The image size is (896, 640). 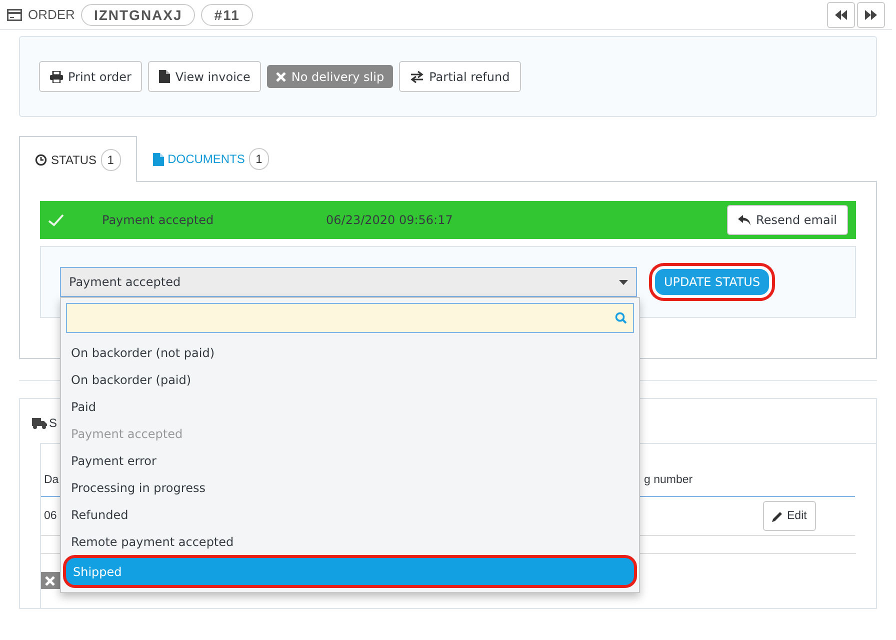 I want to click on action-button: Partial refund, so click(x=460, y=76).